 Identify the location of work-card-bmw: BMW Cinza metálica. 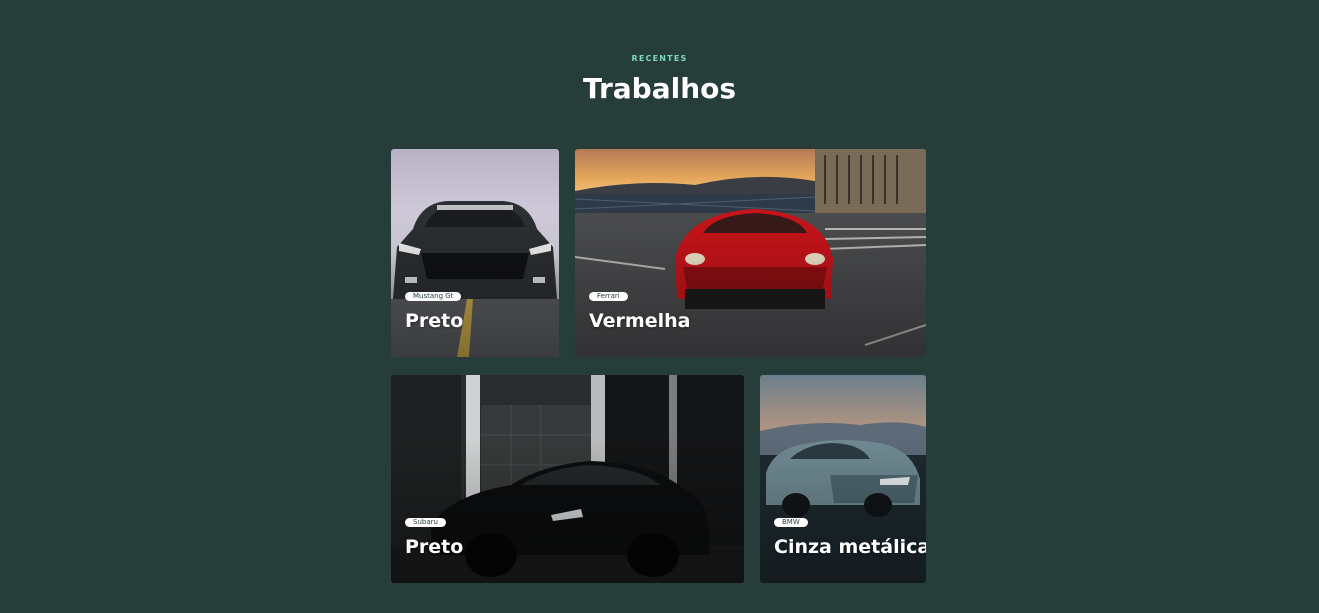
(843, 479).